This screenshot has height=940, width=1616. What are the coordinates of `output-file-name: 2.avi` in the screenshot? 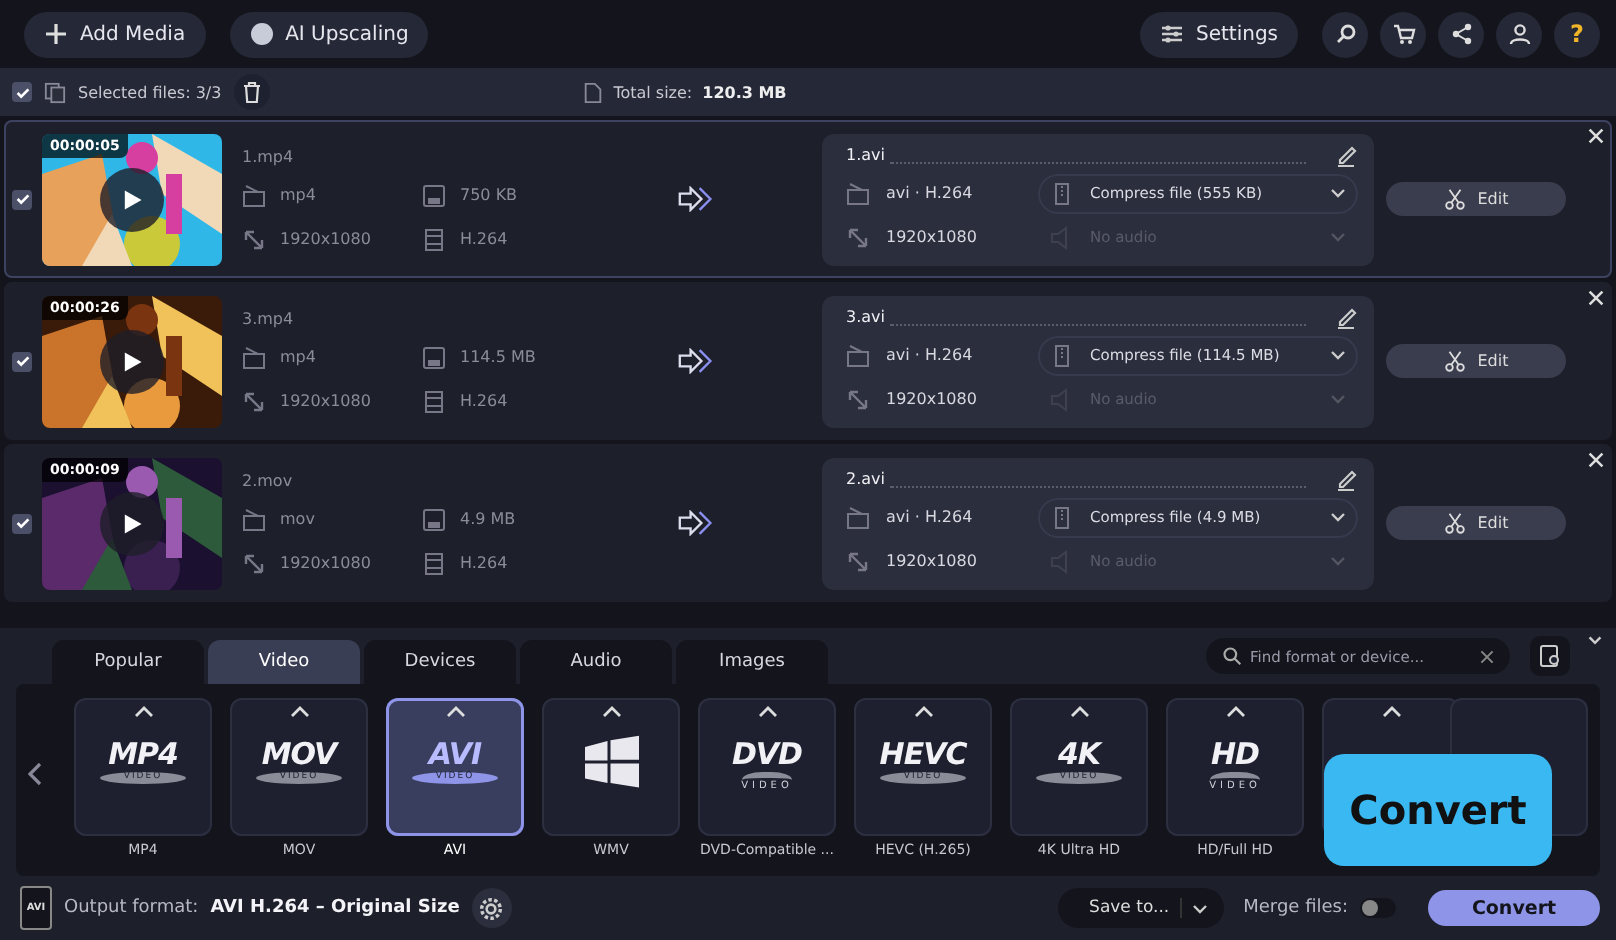 It's located at (865, 479).